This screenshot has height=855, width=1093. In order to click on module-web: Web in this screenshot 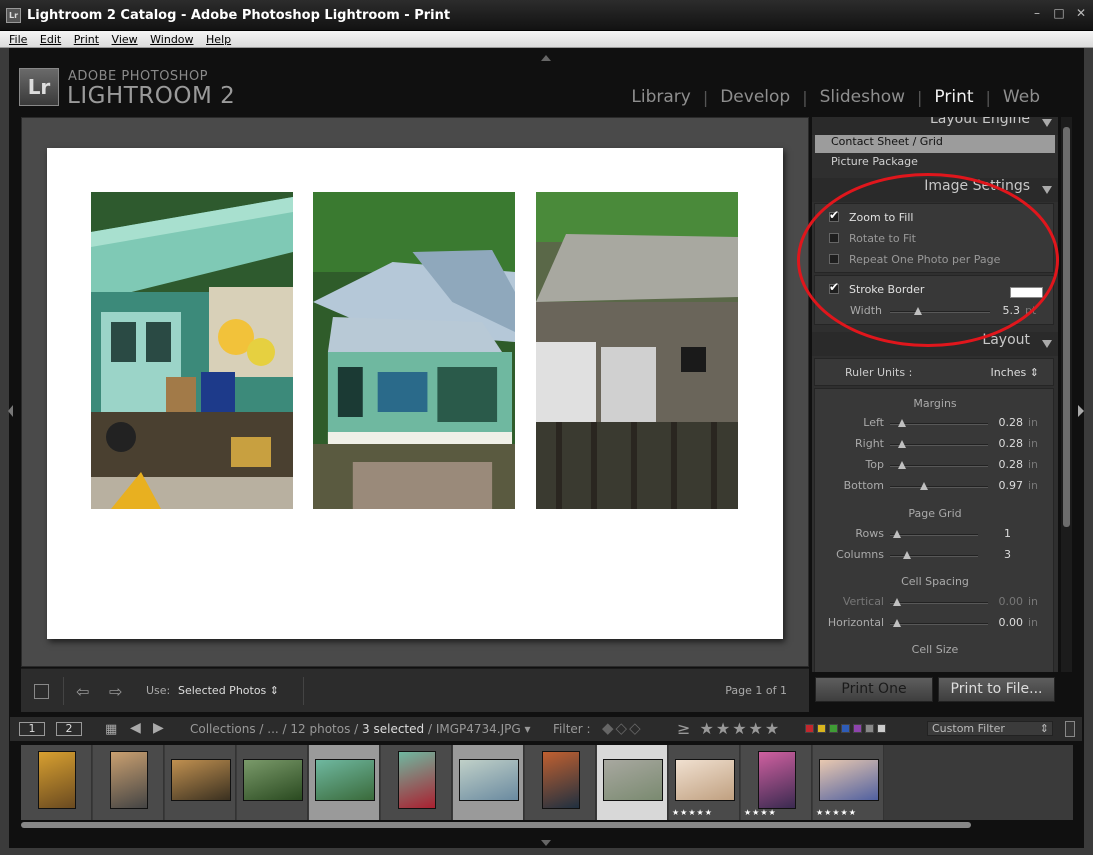, I will do `click(1021, 97)`.